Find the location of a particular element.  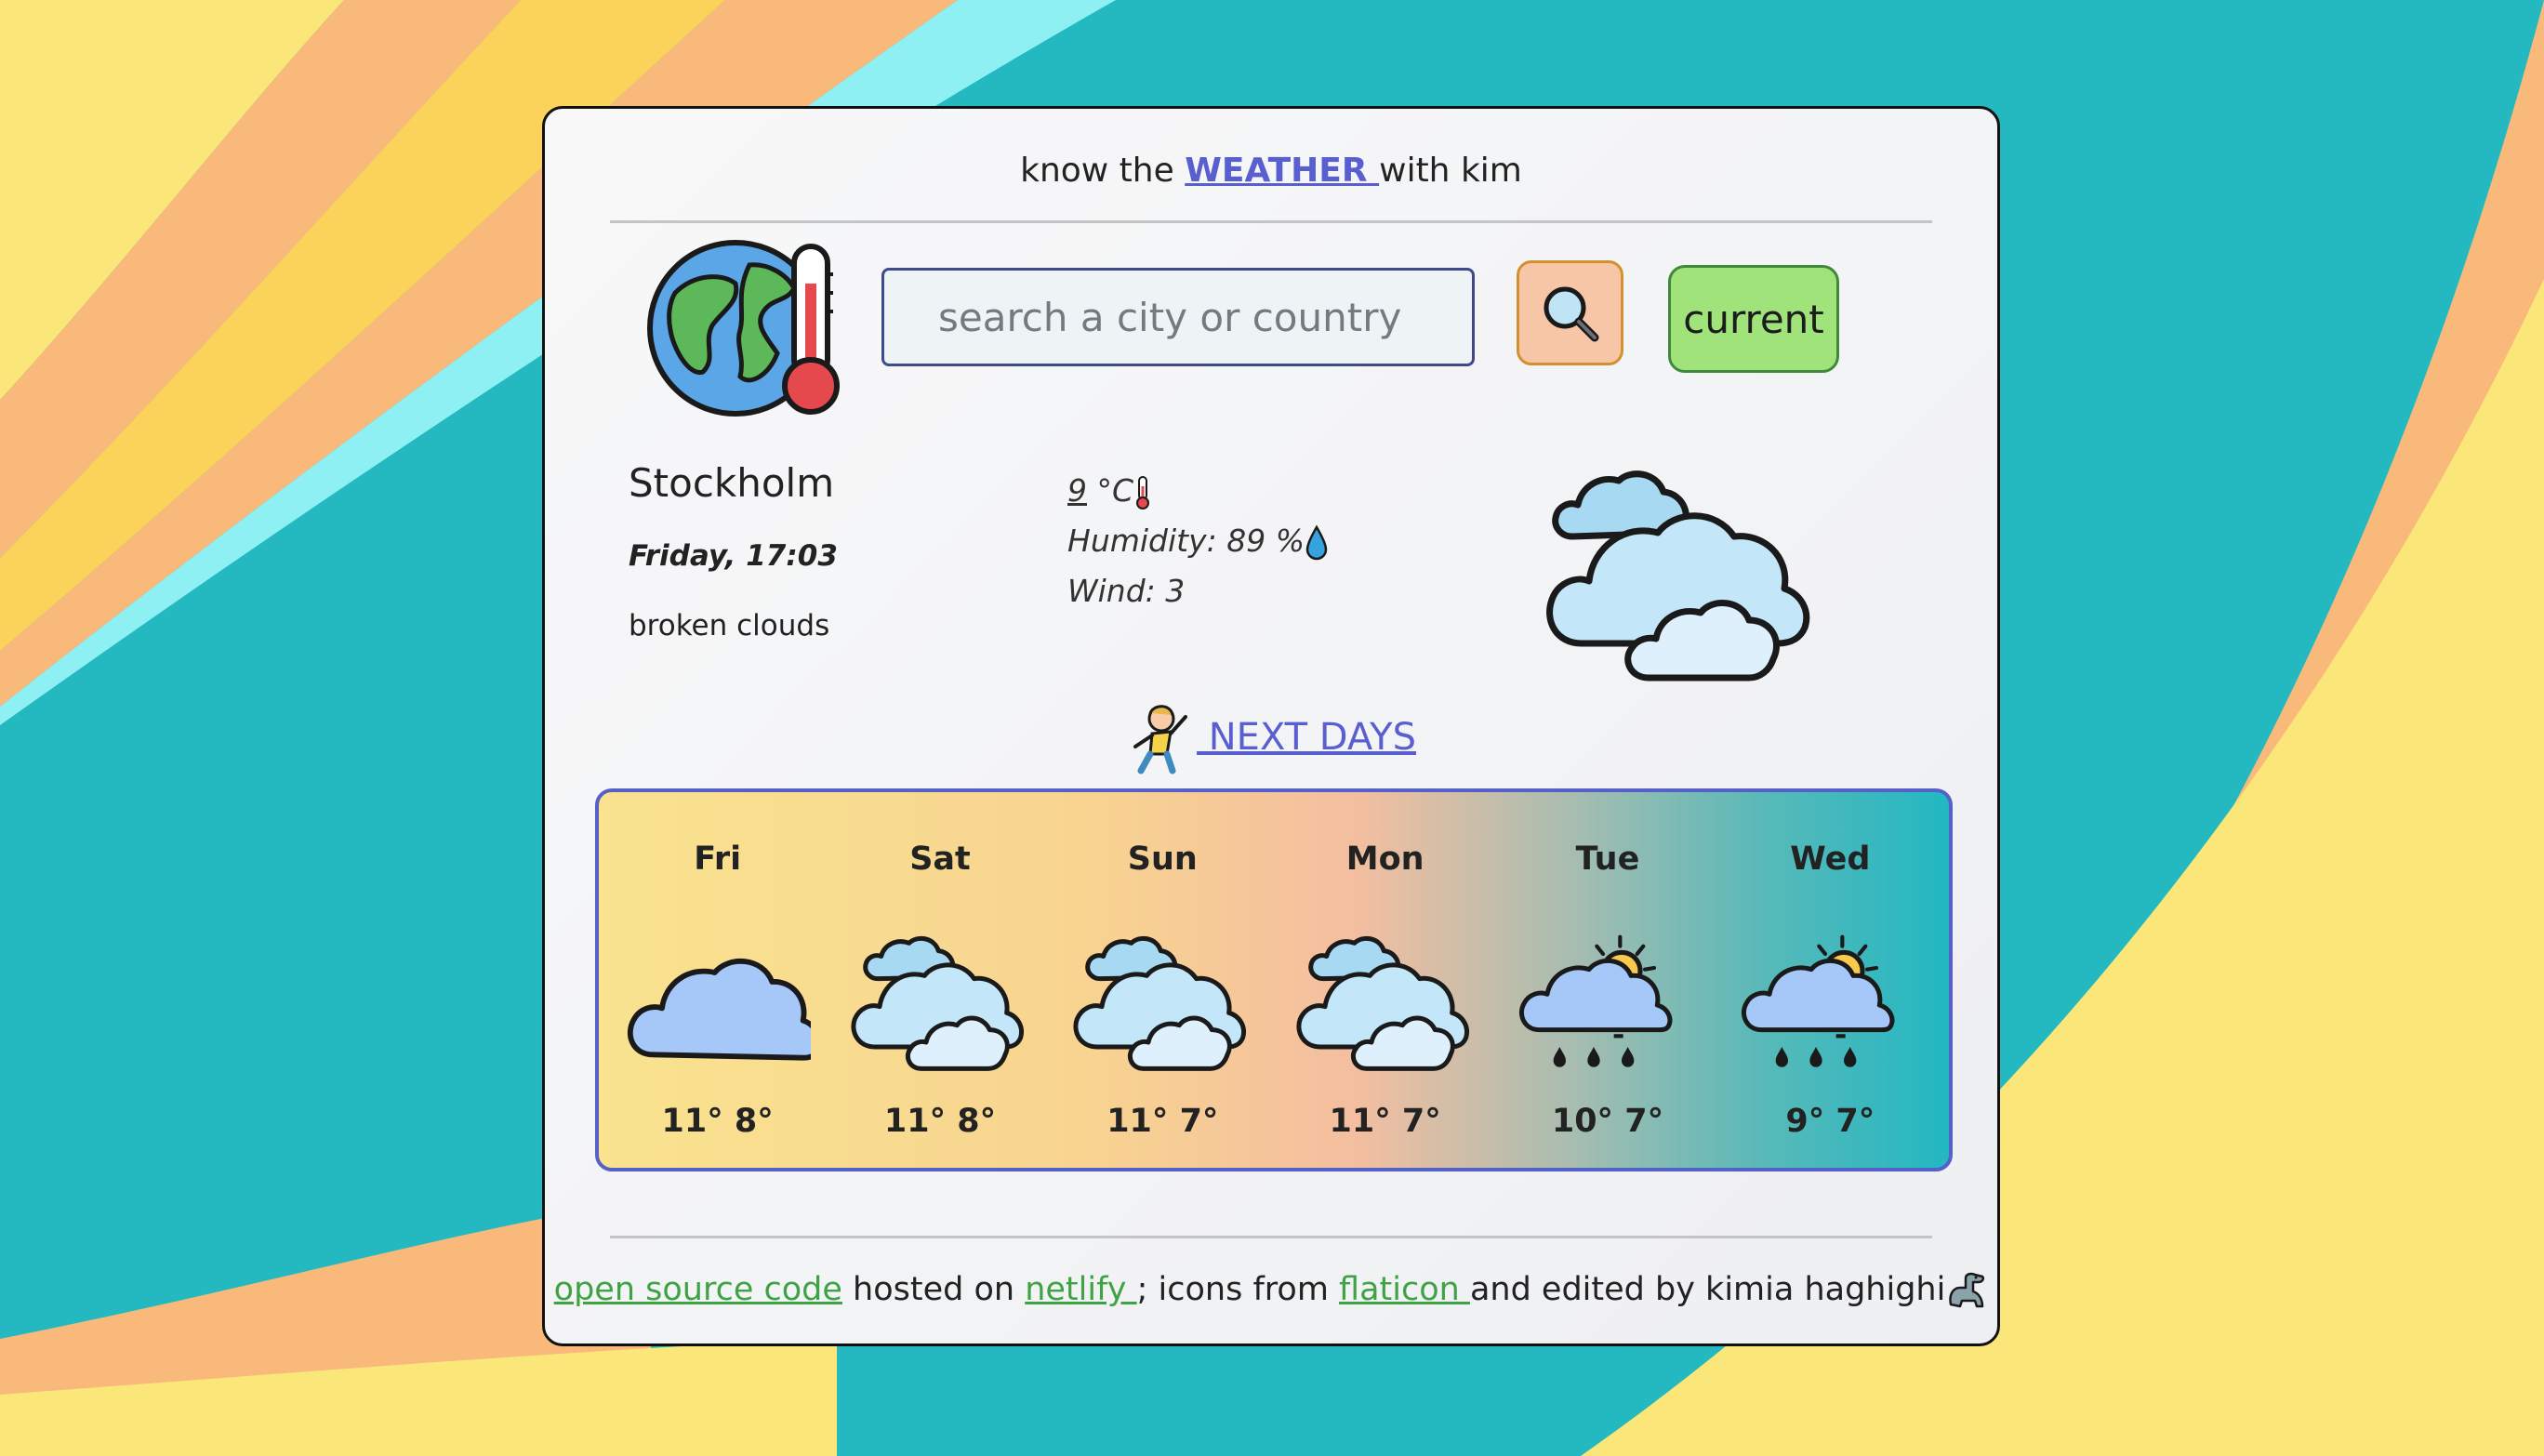

forecast-day: Fri 11° 8° is located at coordinates (717, 980).